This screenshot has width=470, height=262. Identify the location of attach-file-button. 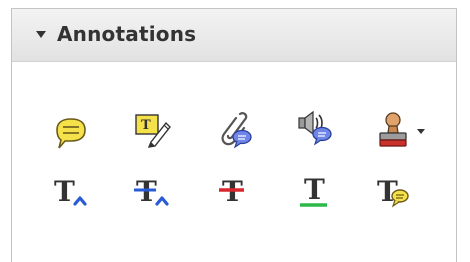
(234, 130).